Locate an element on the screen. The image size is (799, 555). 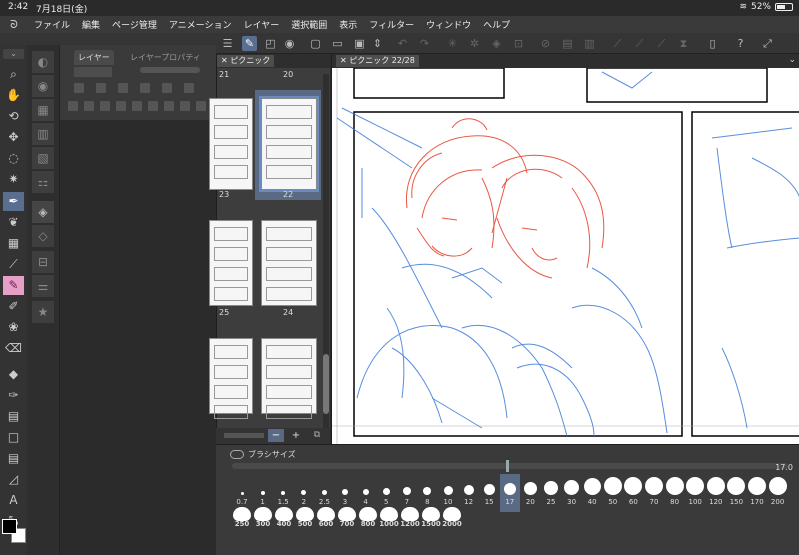
crop-icon: ▤ is located at coordinates (567, 43).